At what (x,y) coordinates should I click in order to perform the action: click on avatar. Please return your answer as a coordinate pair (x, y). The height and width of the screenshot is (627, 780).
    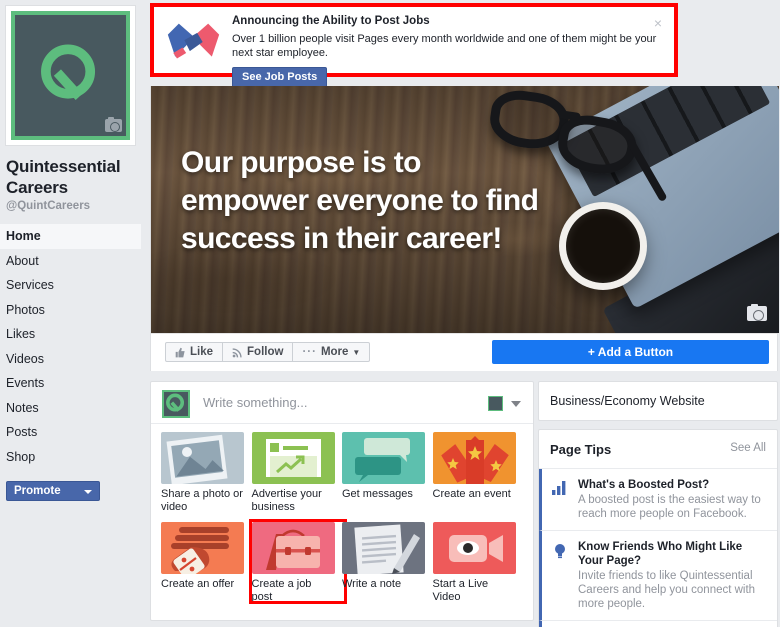
    Looking at the image, I should click on (176, 404).